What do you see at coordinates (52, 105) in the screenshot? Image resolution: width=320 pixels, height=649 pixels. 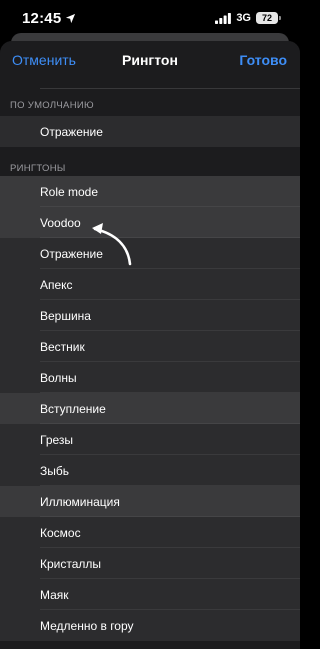 I see `section-header-default: ПО УМОЛЧАНИЮ` at bounding box center [52, 105].